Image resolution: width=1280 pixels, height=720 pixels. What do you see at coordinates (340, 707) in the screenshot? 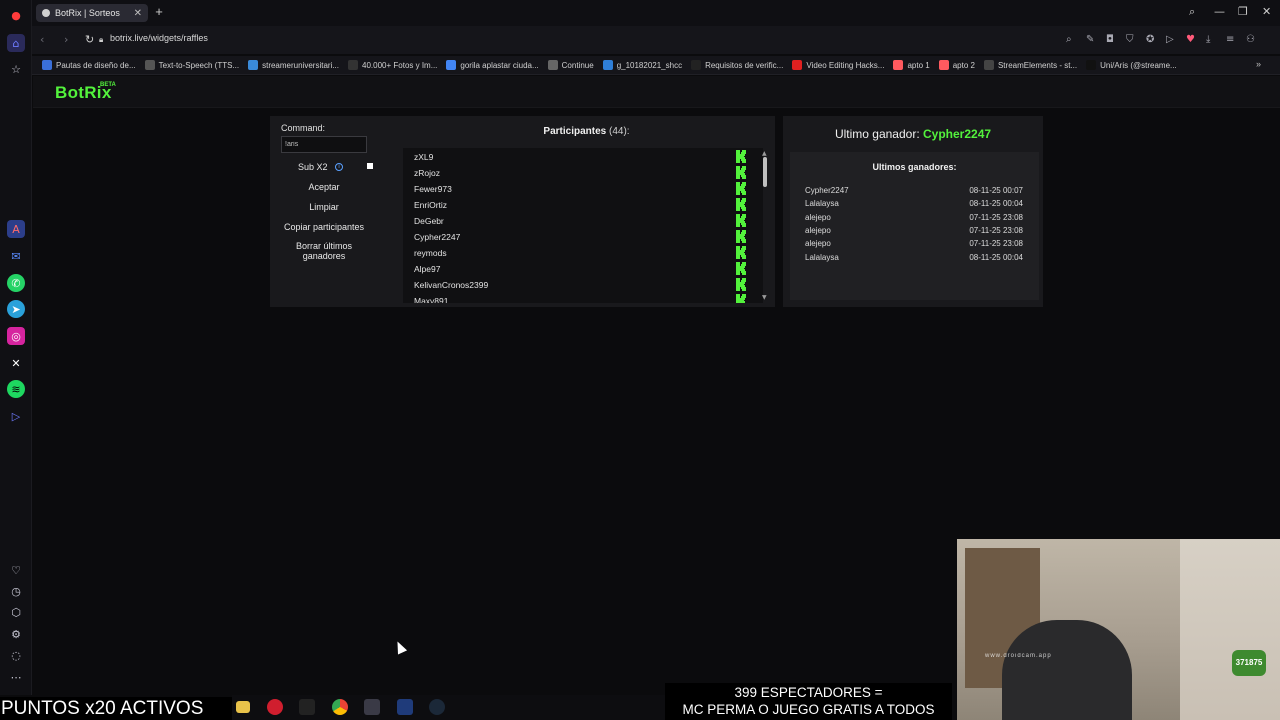
I see `chrome-taskbar-icon` at bounding box center [340, 707].